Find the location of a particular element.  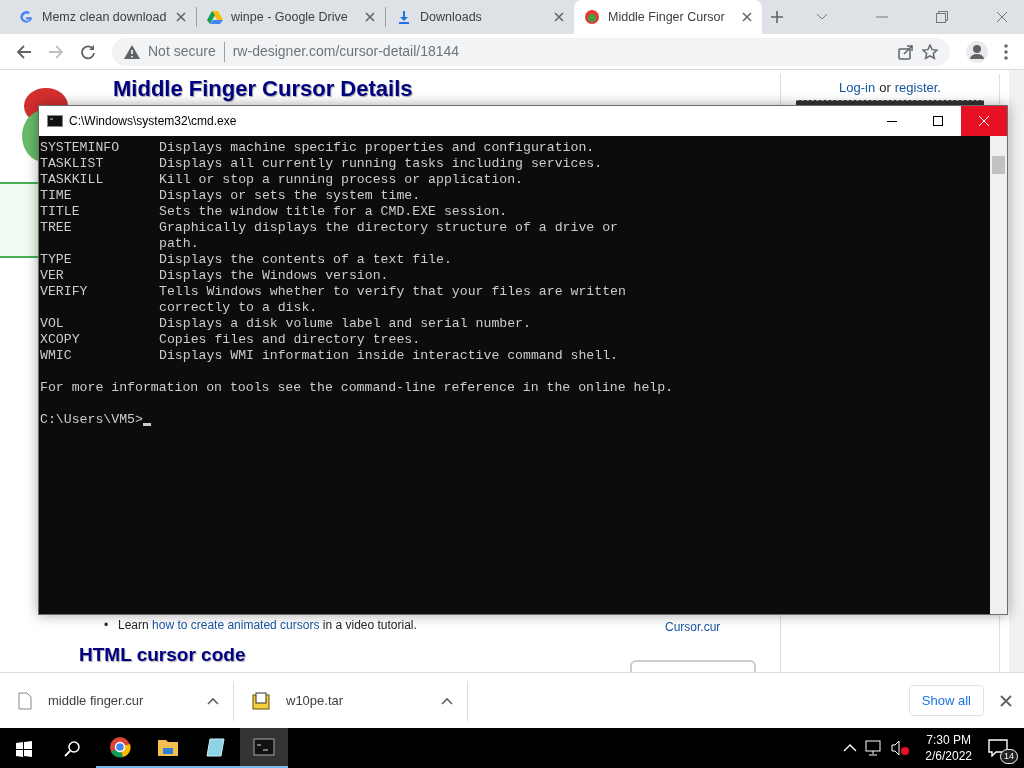

command-name: VER is located at coordinates (52, 276).